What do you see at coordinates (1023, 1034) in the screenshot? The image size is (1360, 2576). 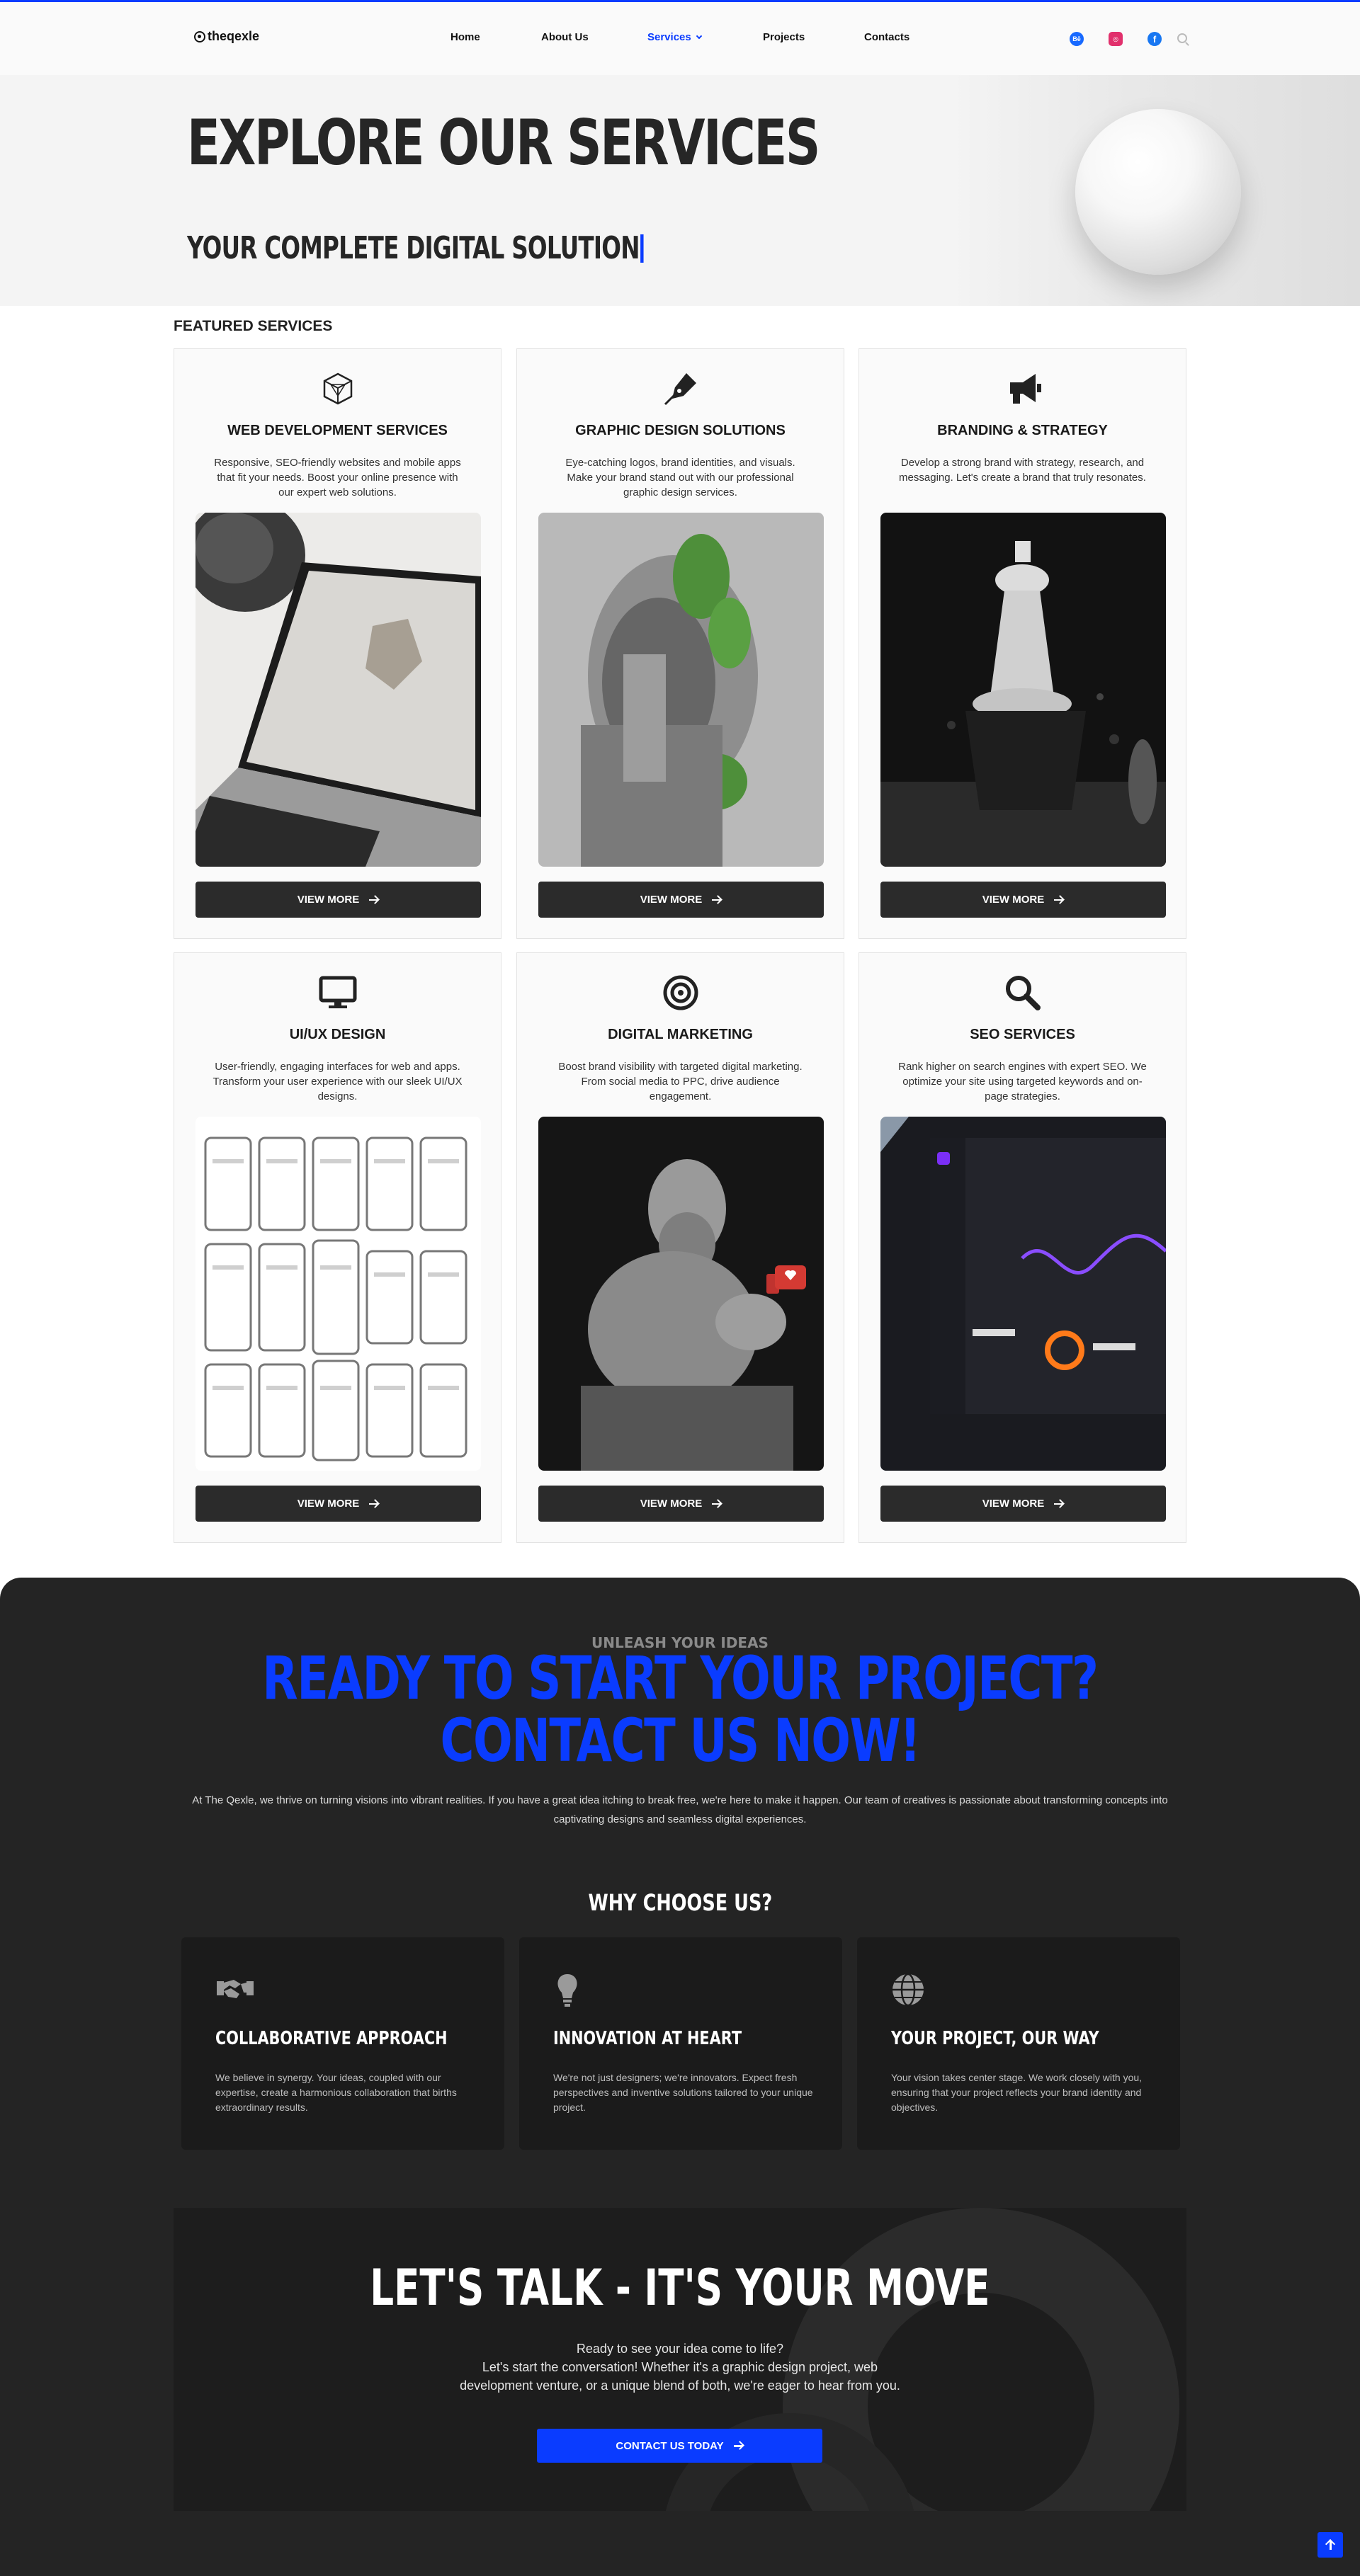 I see `card-title: SEO SERVICES` at bounding box center [1023, 1034].